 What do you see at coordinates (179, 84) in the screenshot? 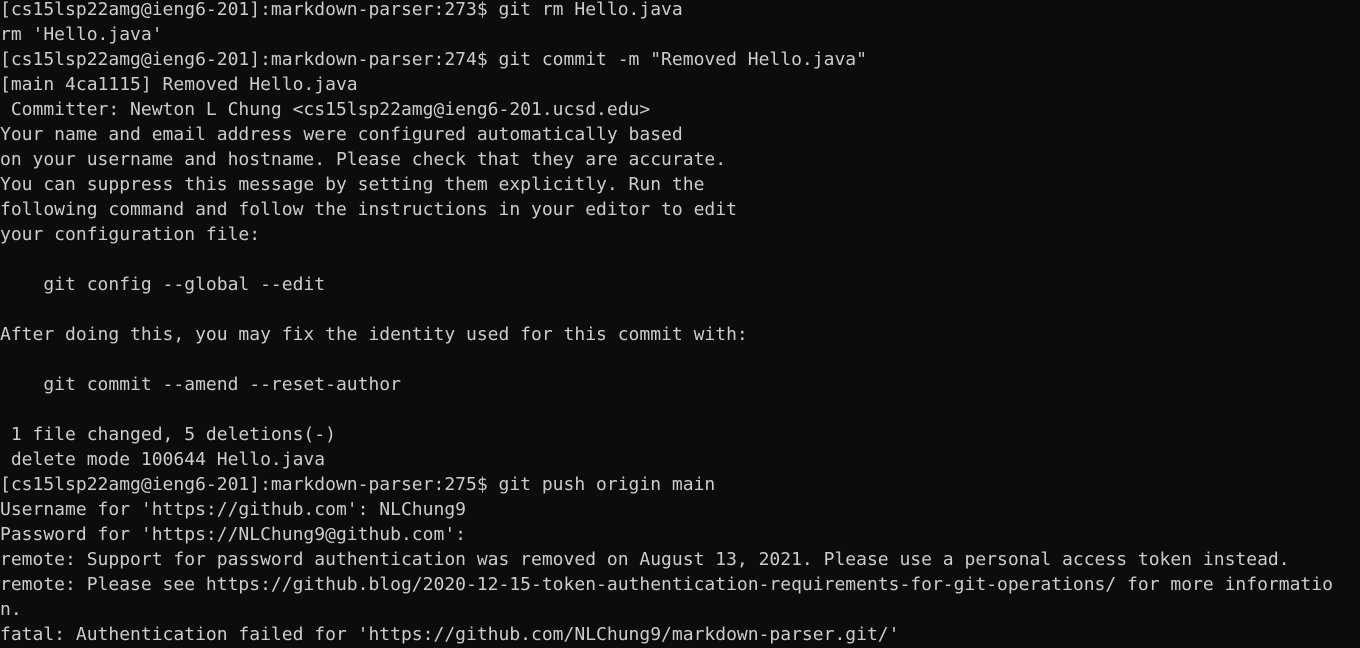
I see `terminal-line-output: [main 4ca1115] Removed Hello.java` at bounding box center [179, 84].